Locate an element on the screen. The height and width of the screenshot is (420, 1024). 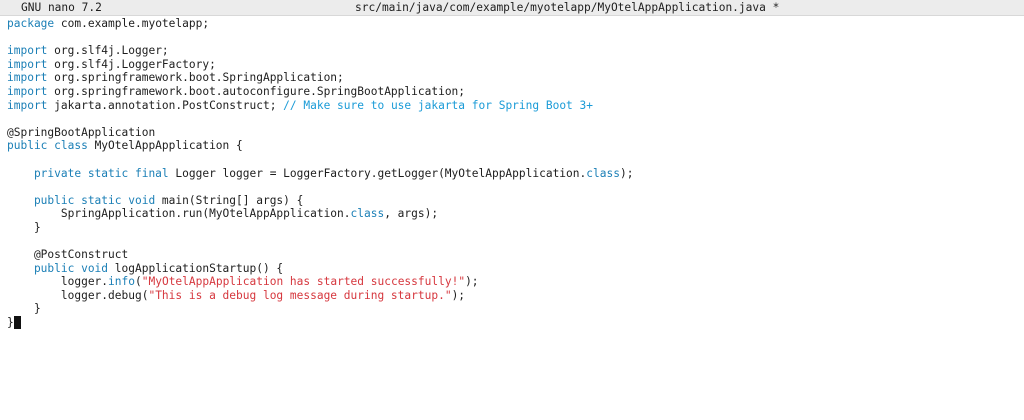
code-keyword: public void is located at coordinates (58, 268).